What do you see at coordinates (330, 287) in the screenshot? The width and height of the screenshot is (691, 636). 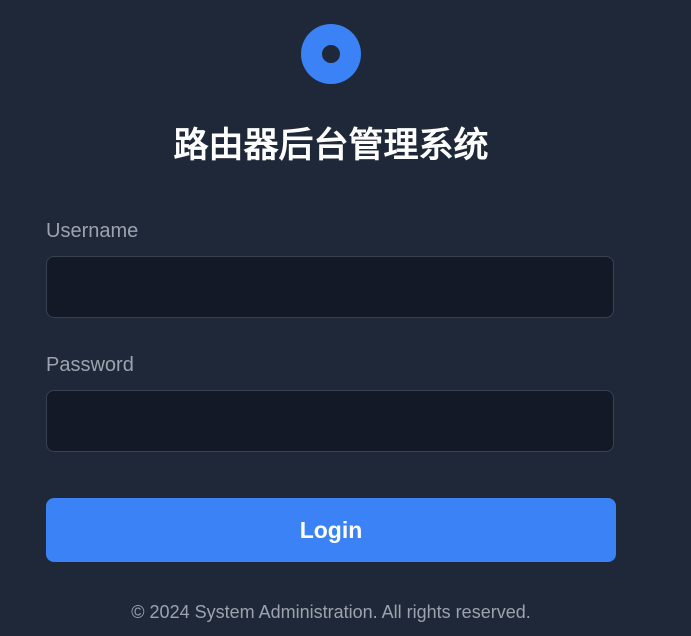 I see `username-input` at bounding box center [330, 287].